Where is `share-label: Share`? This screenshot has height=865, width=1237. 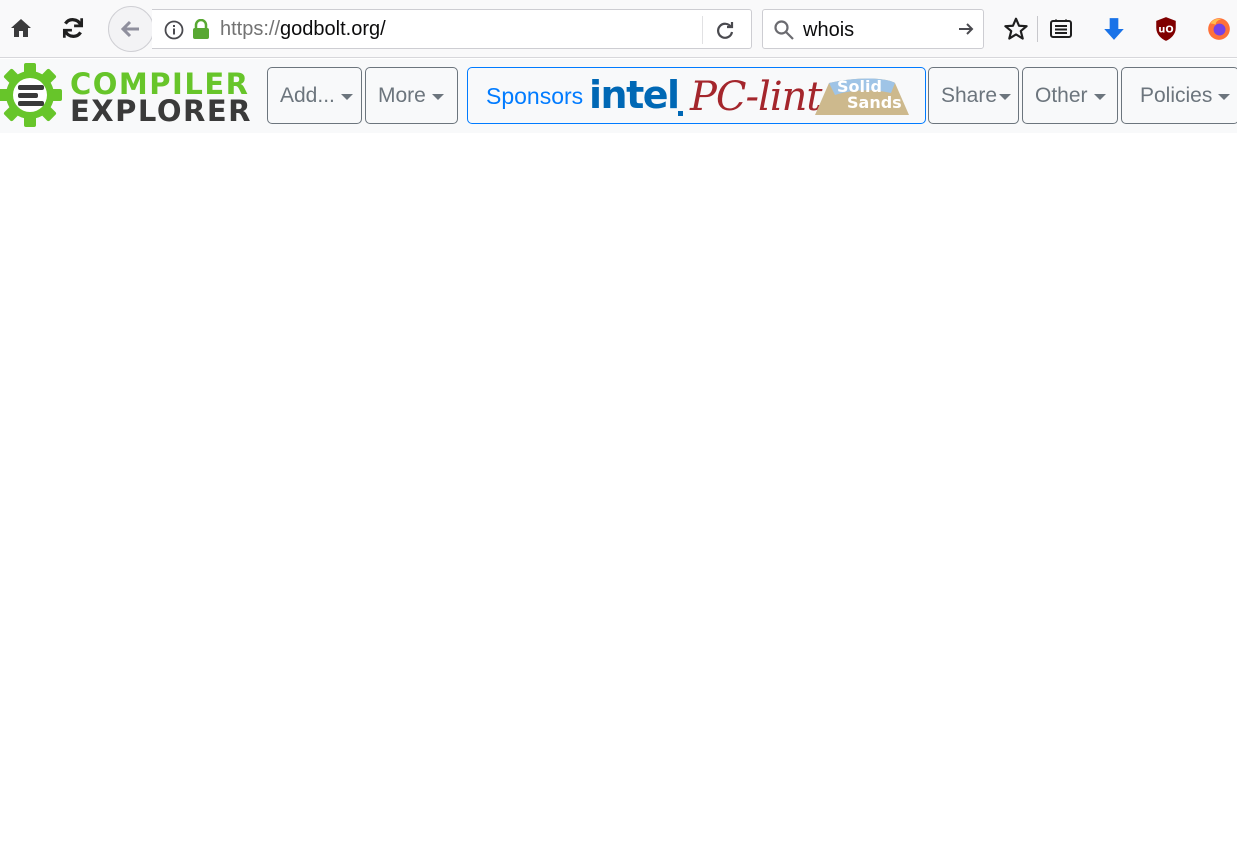 share-label: Share is located at coordinates (969, 95).